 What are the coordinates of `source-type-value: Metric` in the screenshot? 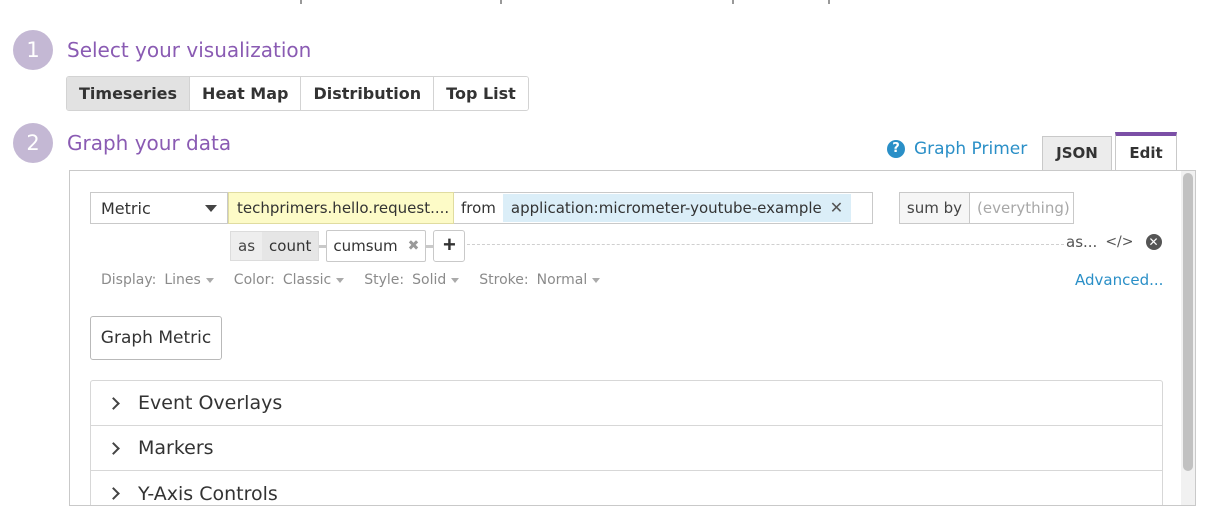 It's located at (126, 208).